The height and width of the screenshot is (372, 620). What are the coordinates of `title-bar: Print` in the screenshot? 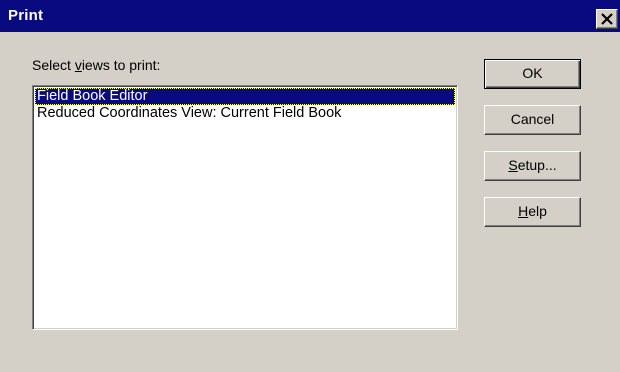 It's located at (310, 16).